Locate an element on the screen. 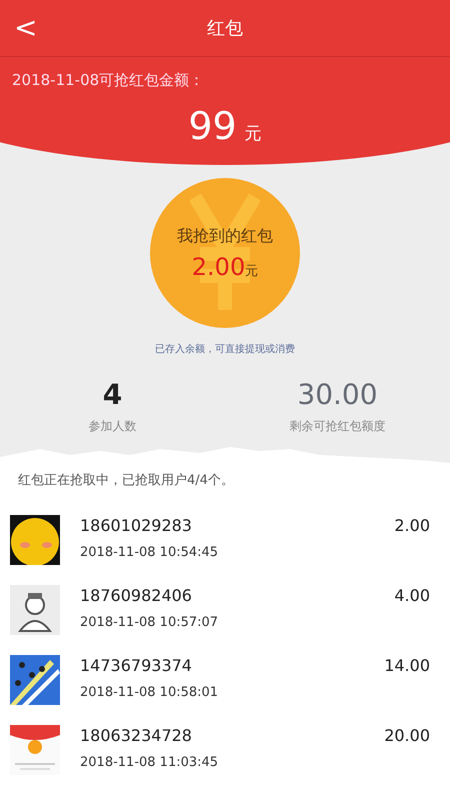 The image size is (450, 800). stat-value: 30.00 is located at coordinates (337, 395).